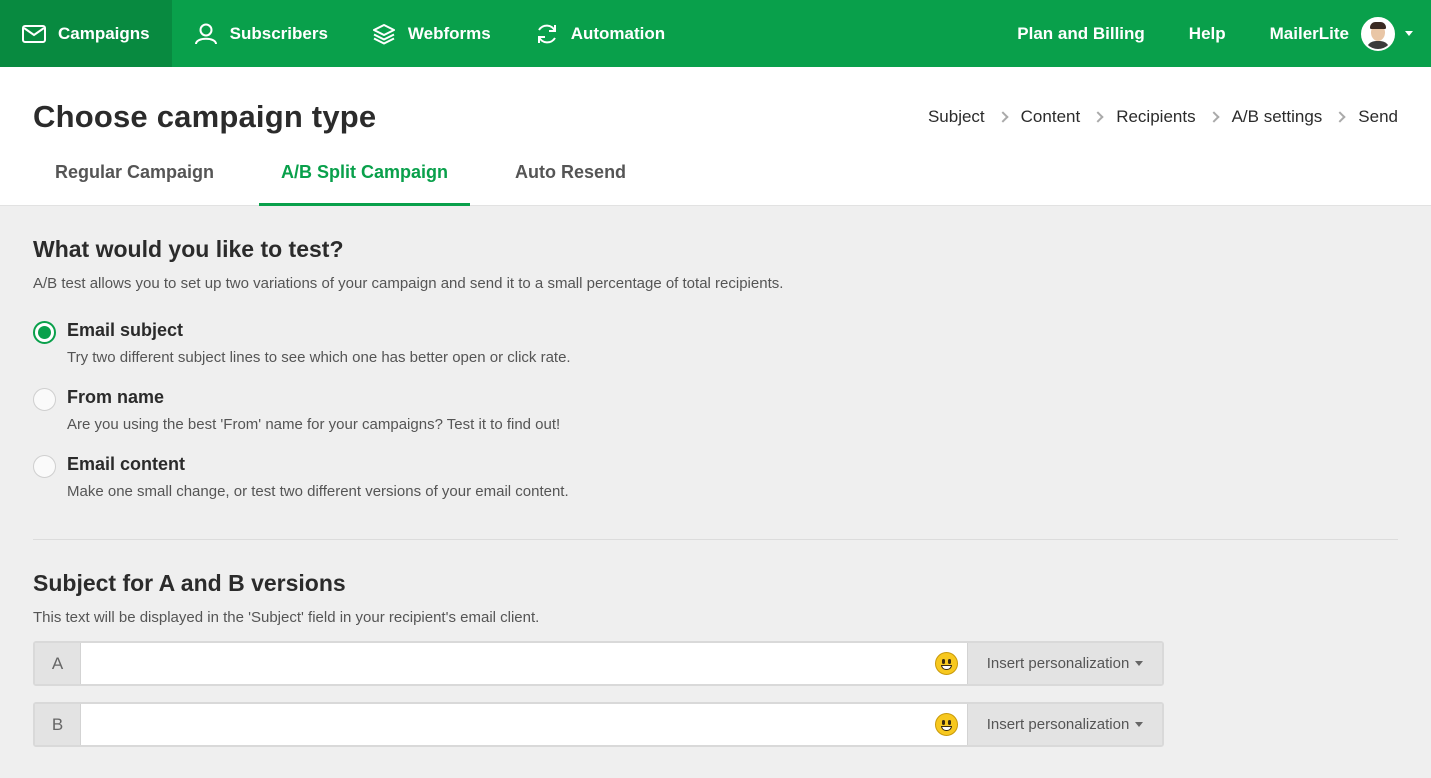 The image size is (1431, 778). What do you see at coordinates (570, 180) in the screenshot?
I see `tab-auto-resend: Auto Resend` at bounding box center [570, 180].